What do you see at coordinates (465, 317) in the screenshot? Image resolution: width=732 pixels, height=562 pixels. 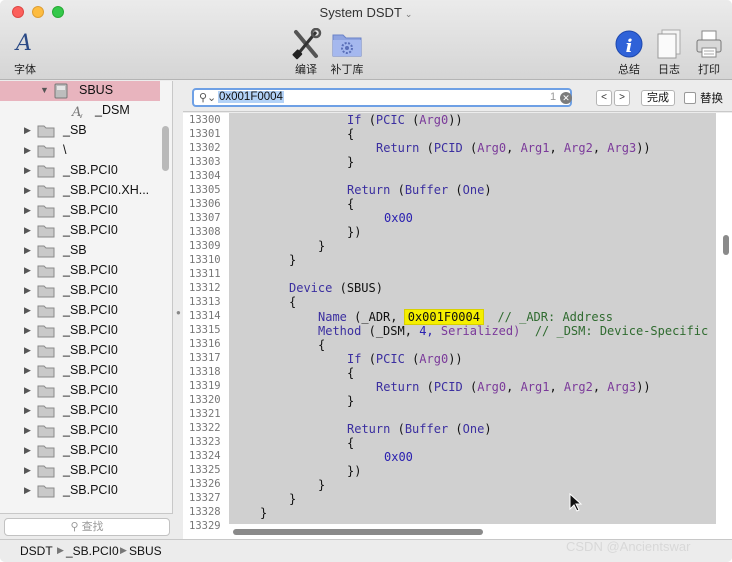 I see `code-line: Name (_ADR, 0x001F0004 // _ADR: Address` at bounding box center [465, 317].